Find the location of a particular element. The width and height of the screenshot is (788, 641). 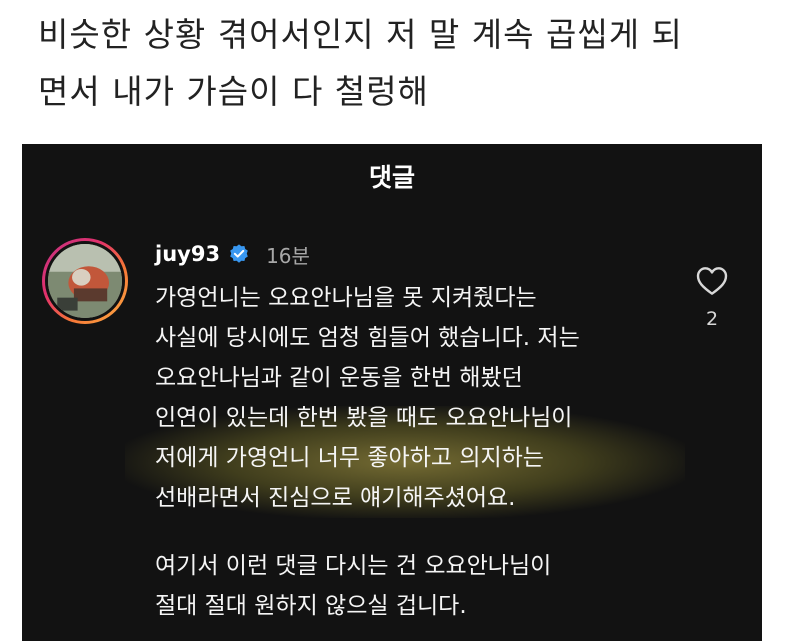

username: juy93 is located at coordinates (187, 254).